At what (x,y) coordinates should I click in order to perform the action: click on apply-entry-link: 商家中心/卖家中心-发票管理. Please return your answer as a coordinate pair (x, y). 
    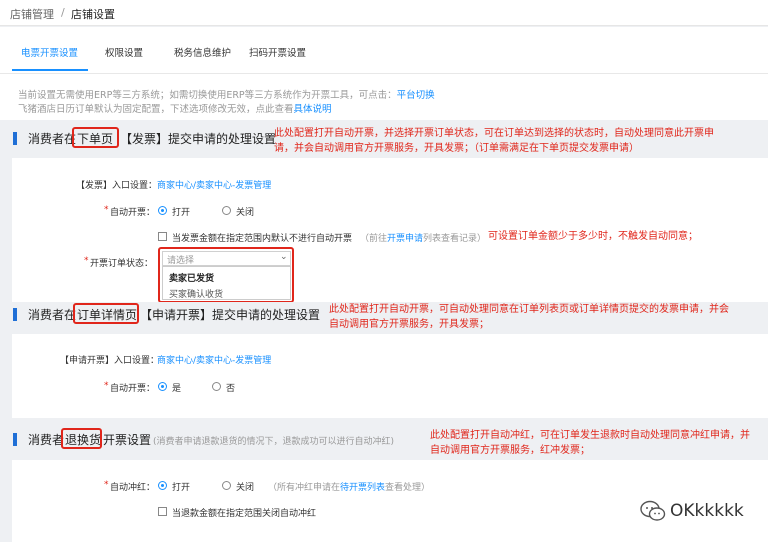
    Looking at the image, I should click on (214, 359).